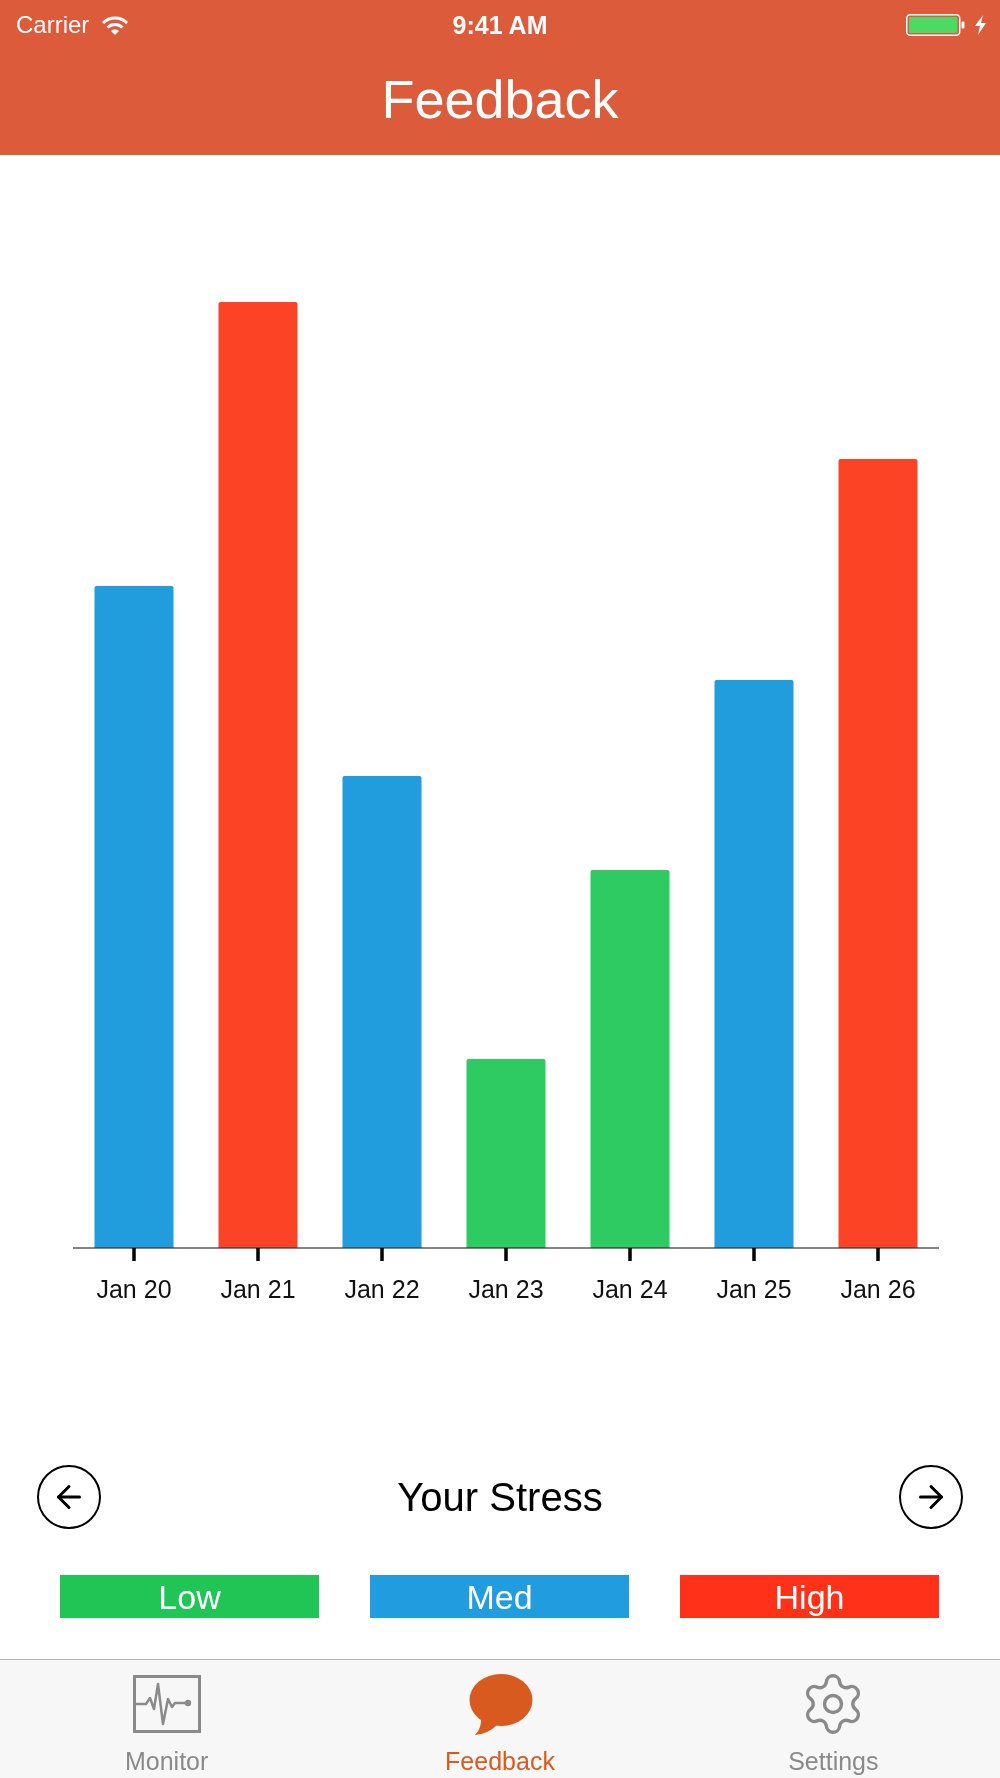 The image size is (1000, 1778). I want to click on legend-item: Low, so click(189, 1596).